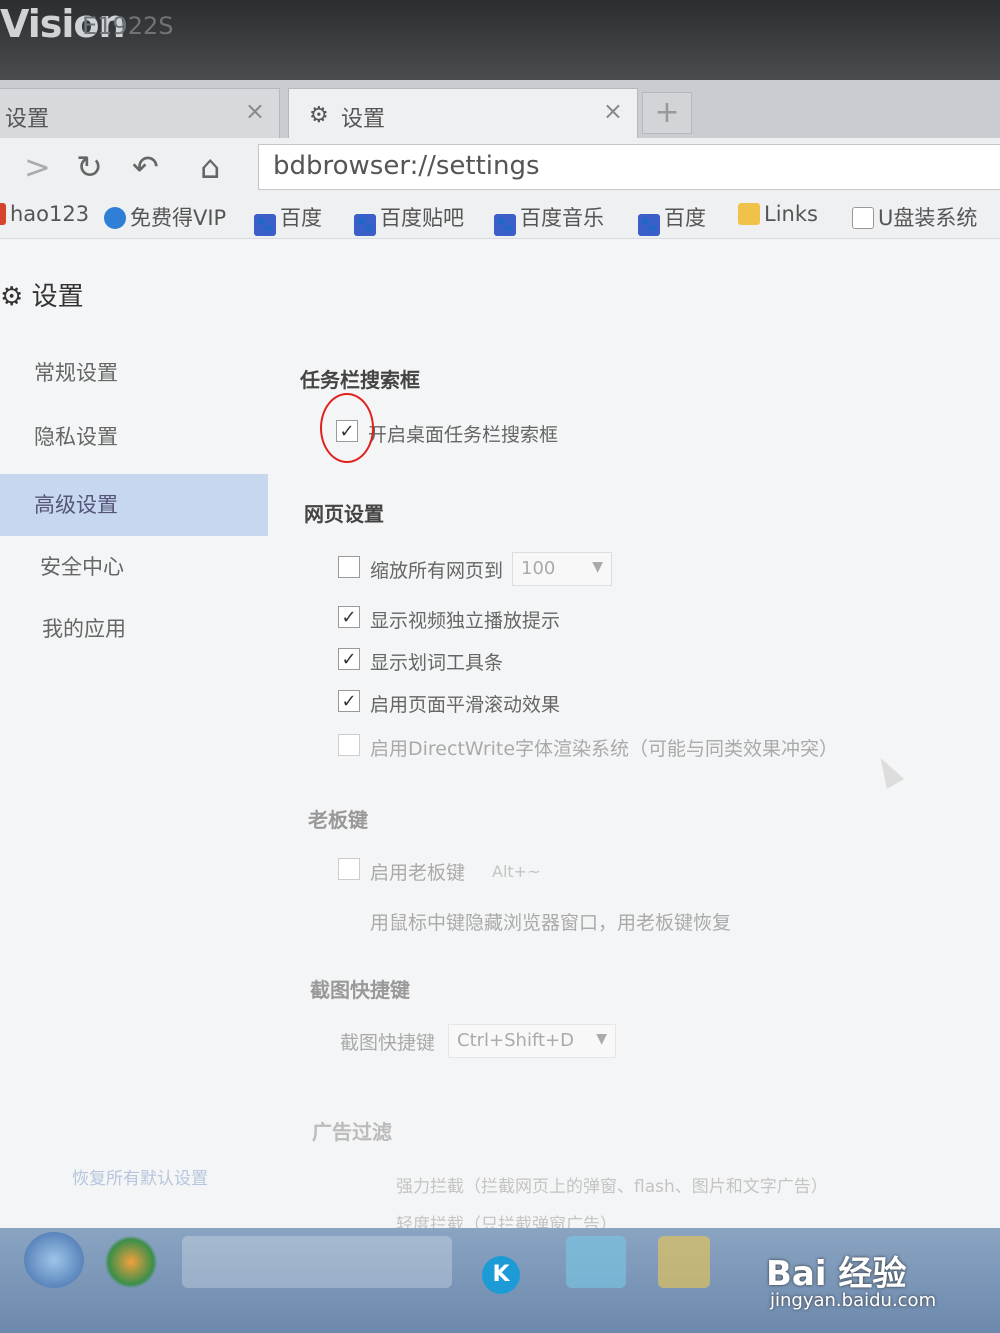 Image resolution: width=1000 pixels, height=1333 pixels. Describe the element at coordinates (3, 214) in the screenshot. I see `hao123-icon` at that location.